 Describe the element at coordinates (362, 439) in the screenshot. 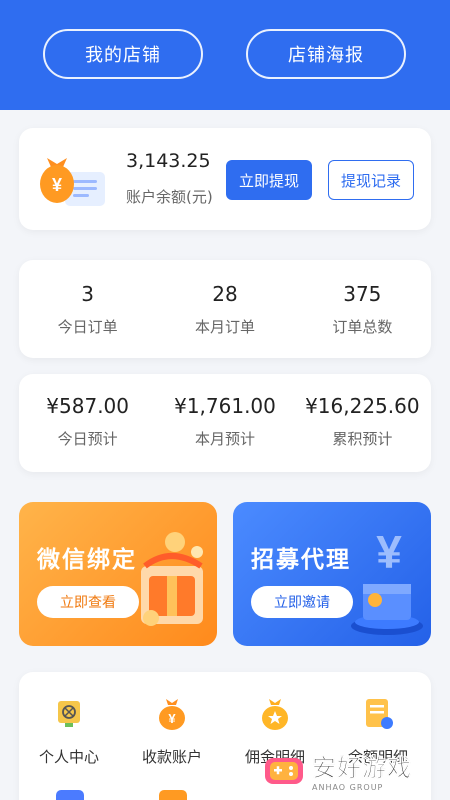

I see `stat-label: 累积预计` at that location.